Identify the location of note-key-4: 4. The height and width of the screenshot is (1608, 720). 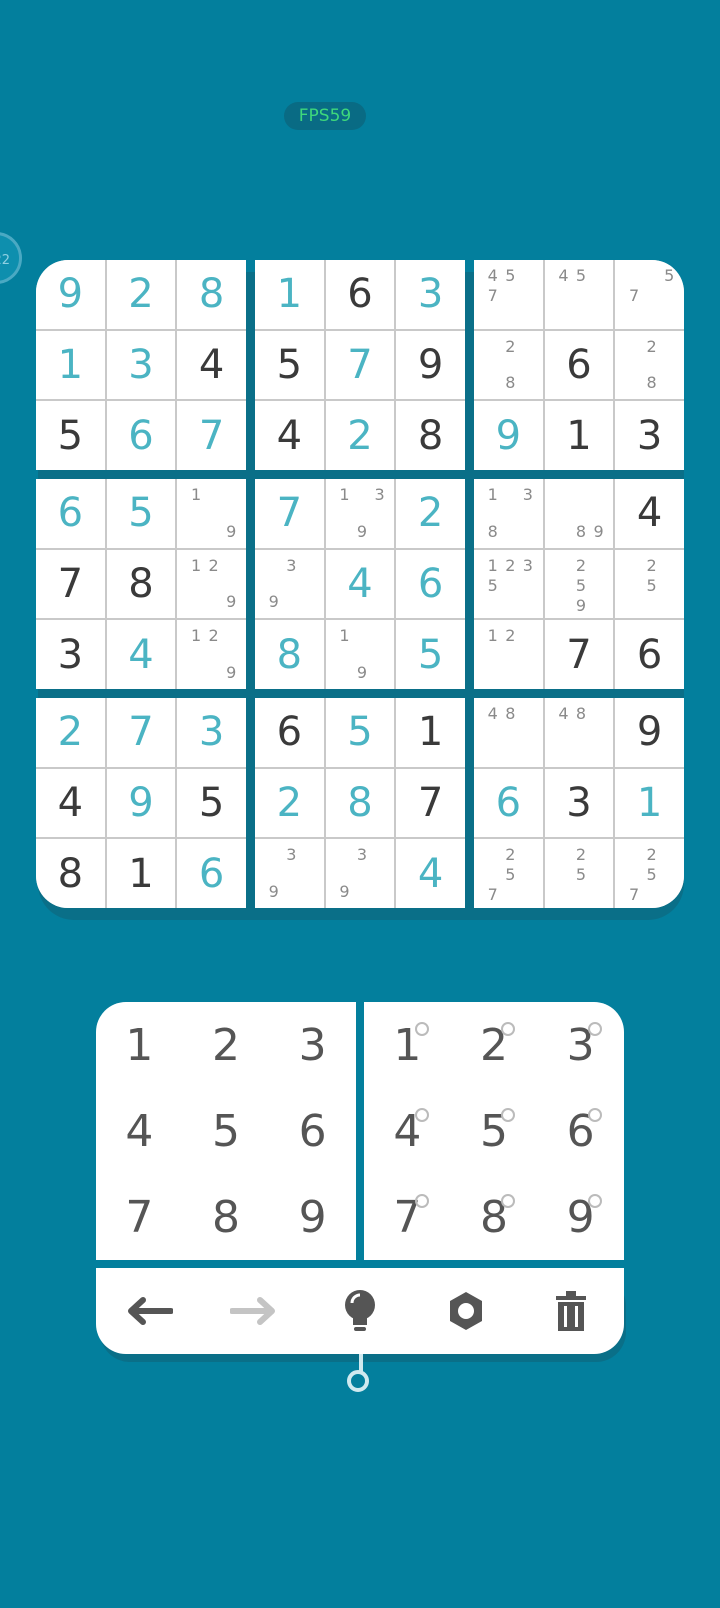
(407, 1131).